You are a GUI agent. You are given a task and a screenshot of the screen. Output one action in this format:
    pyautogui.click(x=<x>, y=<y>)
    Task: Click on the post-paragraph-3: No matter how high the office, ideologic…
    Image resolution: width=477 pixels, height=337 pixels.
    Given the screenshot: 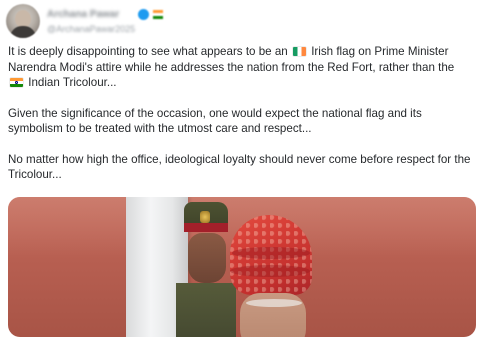 What is the action you would take?
    pyautogui.click(x=239, y=167)
    